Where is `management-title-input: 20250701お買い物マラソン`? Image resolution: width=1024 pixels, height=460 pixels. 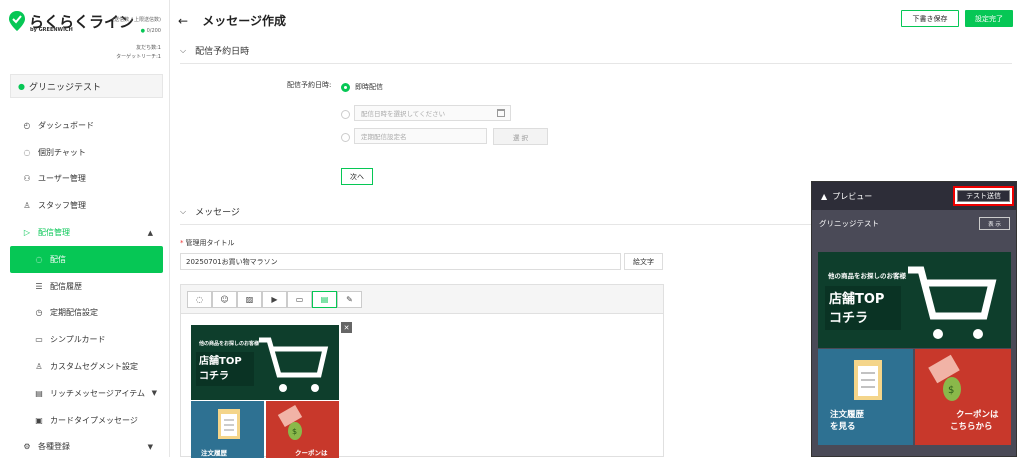 management-title-input: 20250701お買い物マラソン is located at coordinates (400, 261).